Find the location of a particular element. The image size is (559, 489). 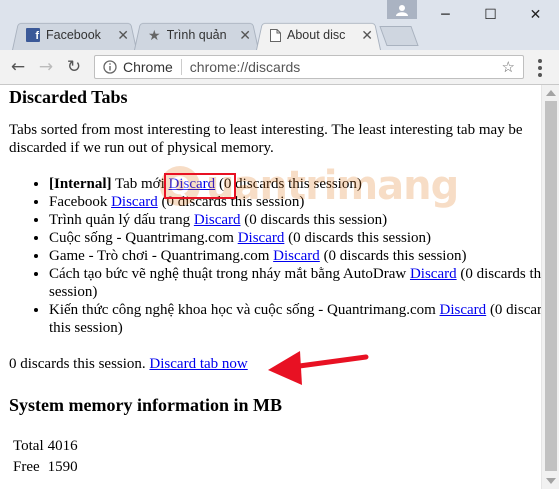

memory-value: 1590 is located at coordinates (62, 467).